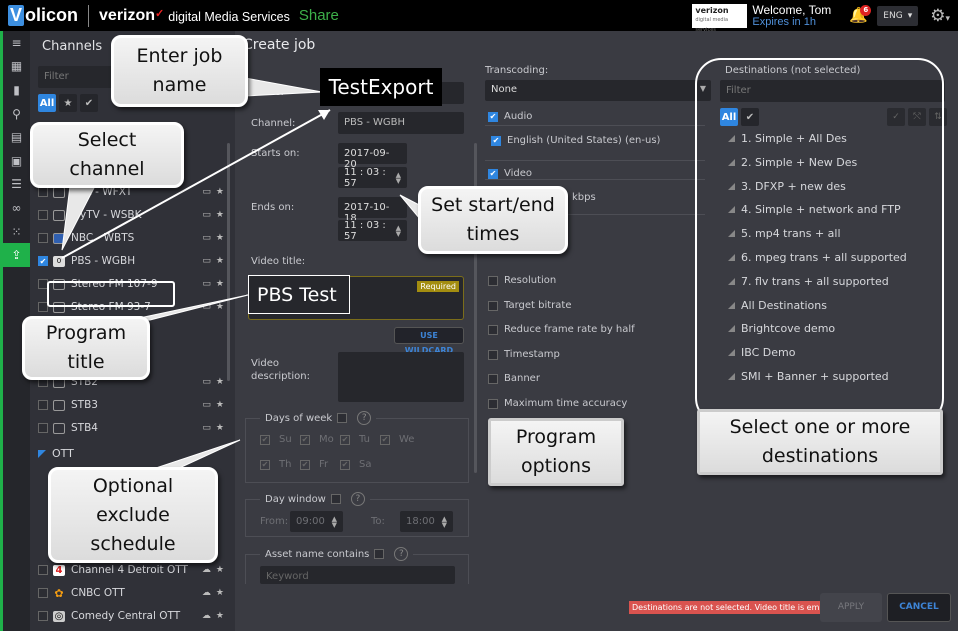 This screenshot has height=631, width=958. What do you see at coordinates (283, 87) in the screenshot?
I see `callout-pointer-job-name` at bounding box center [283, 87].